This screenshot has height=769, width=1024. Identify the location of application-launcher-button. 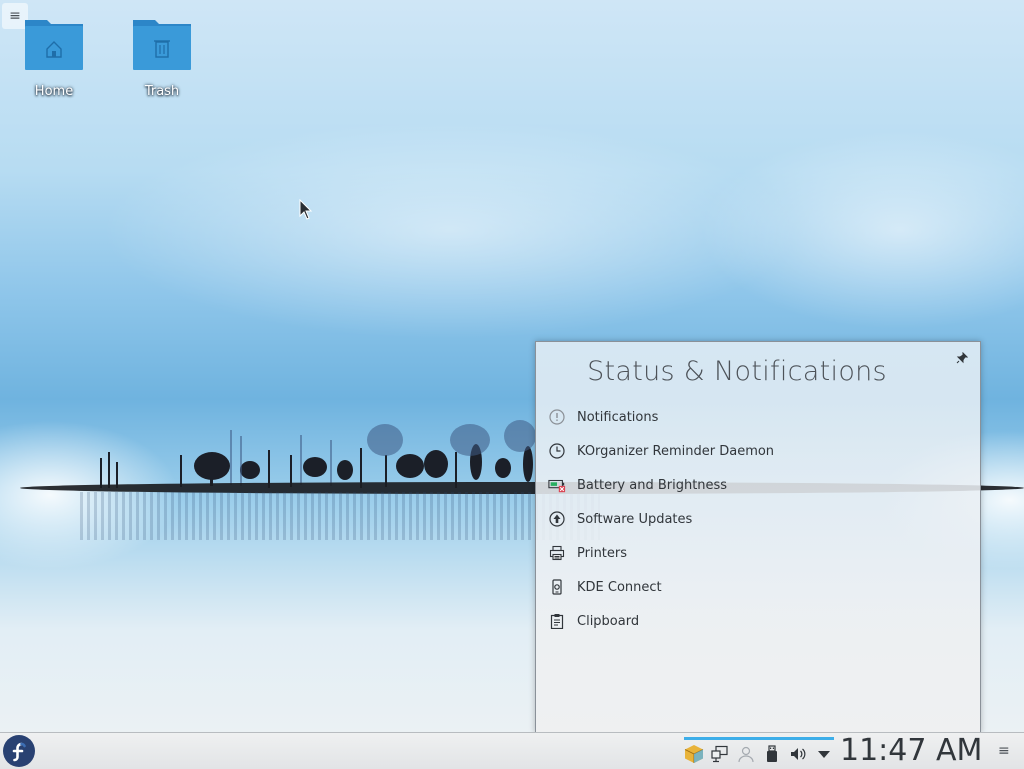
(19, 751).